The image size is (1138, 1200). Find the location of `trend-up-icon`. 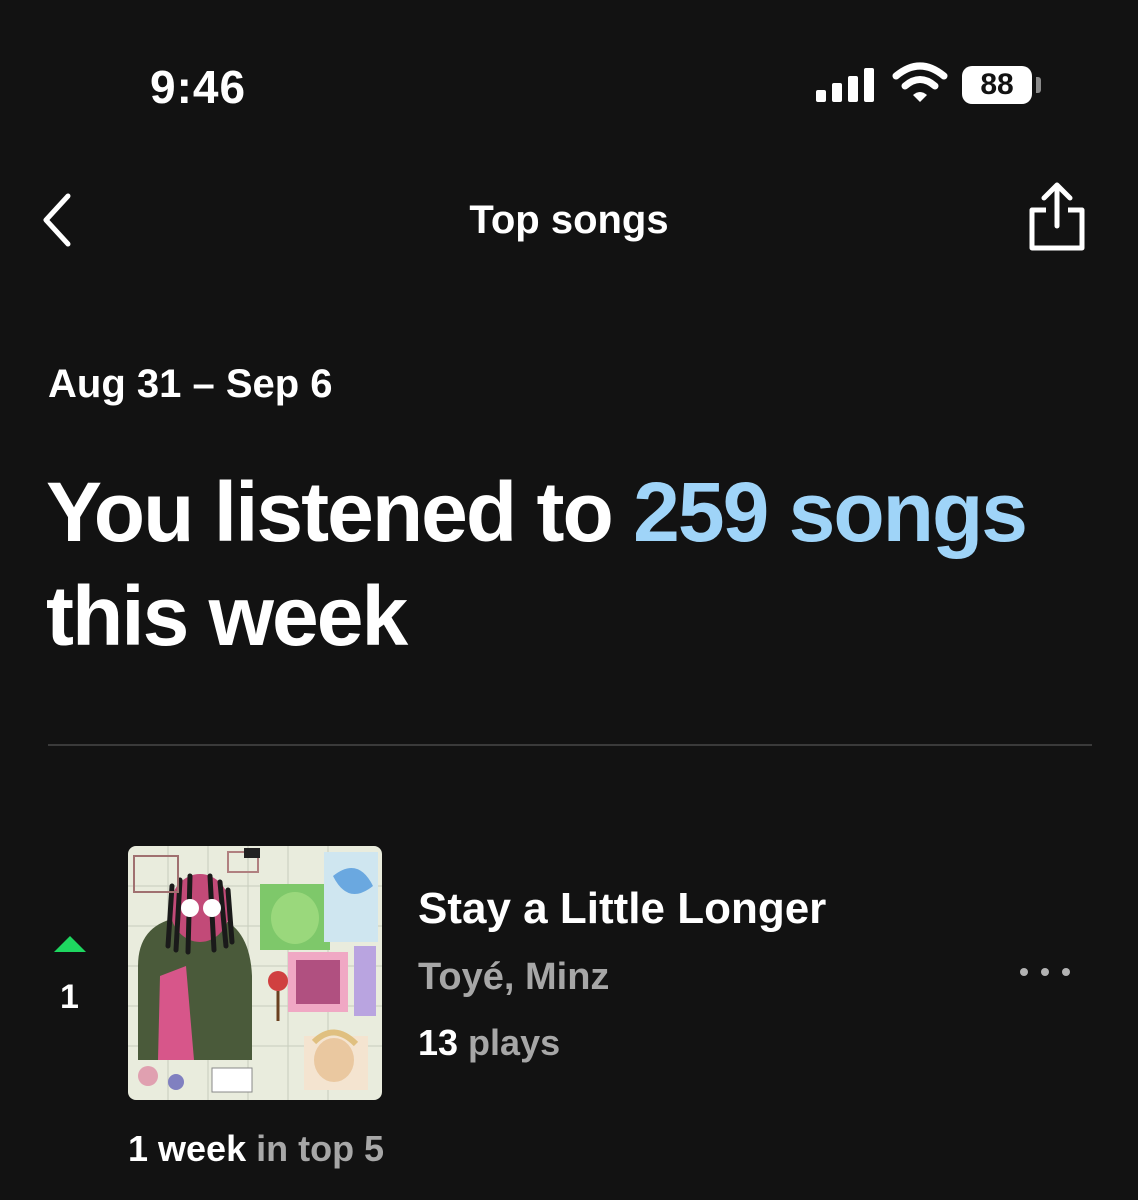

trend-up-icon is located at coordinates (70, 944).